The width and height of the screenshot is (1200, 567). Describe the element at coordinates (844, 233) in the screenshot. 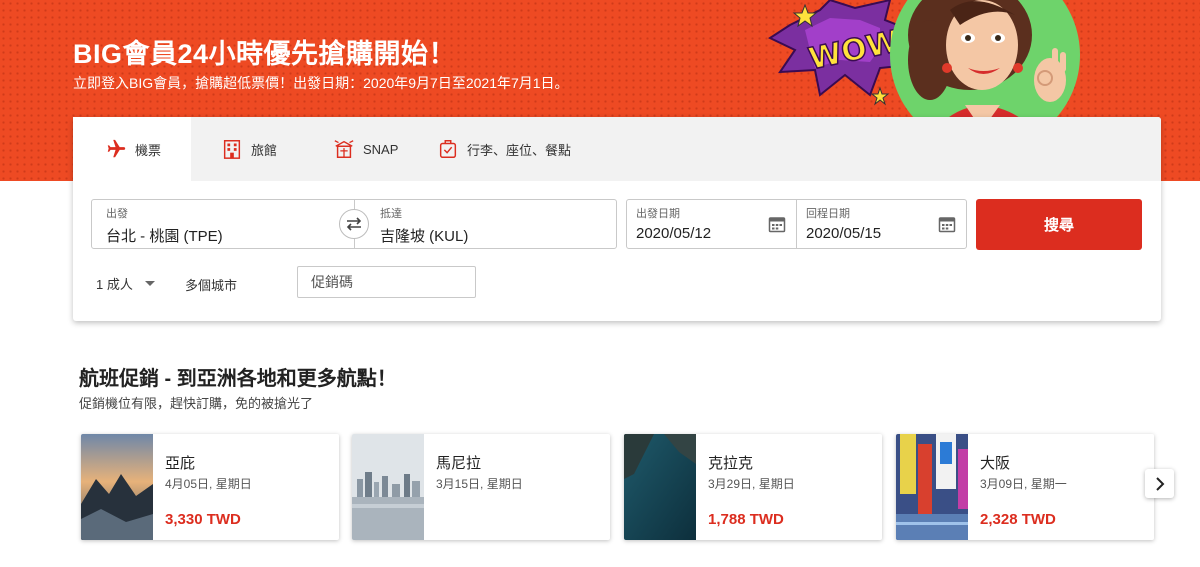

I see `return-date-value: 2020/05/15` at that location.